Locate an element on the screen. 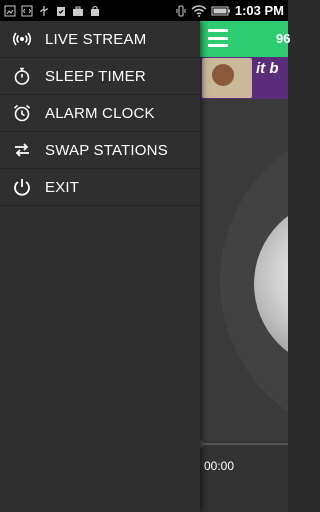 This screenshot has height=512, width=320. menu-item-label: LIVE STREAM is located at coordinates (96, 39).